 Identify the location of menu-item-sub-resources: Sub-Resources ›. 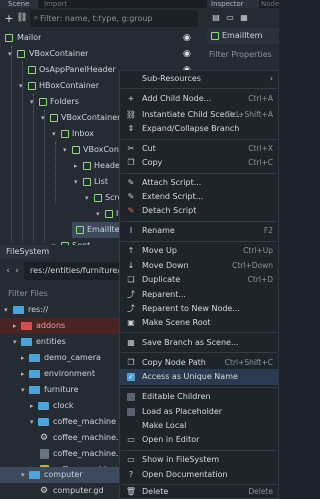
(199, 79).